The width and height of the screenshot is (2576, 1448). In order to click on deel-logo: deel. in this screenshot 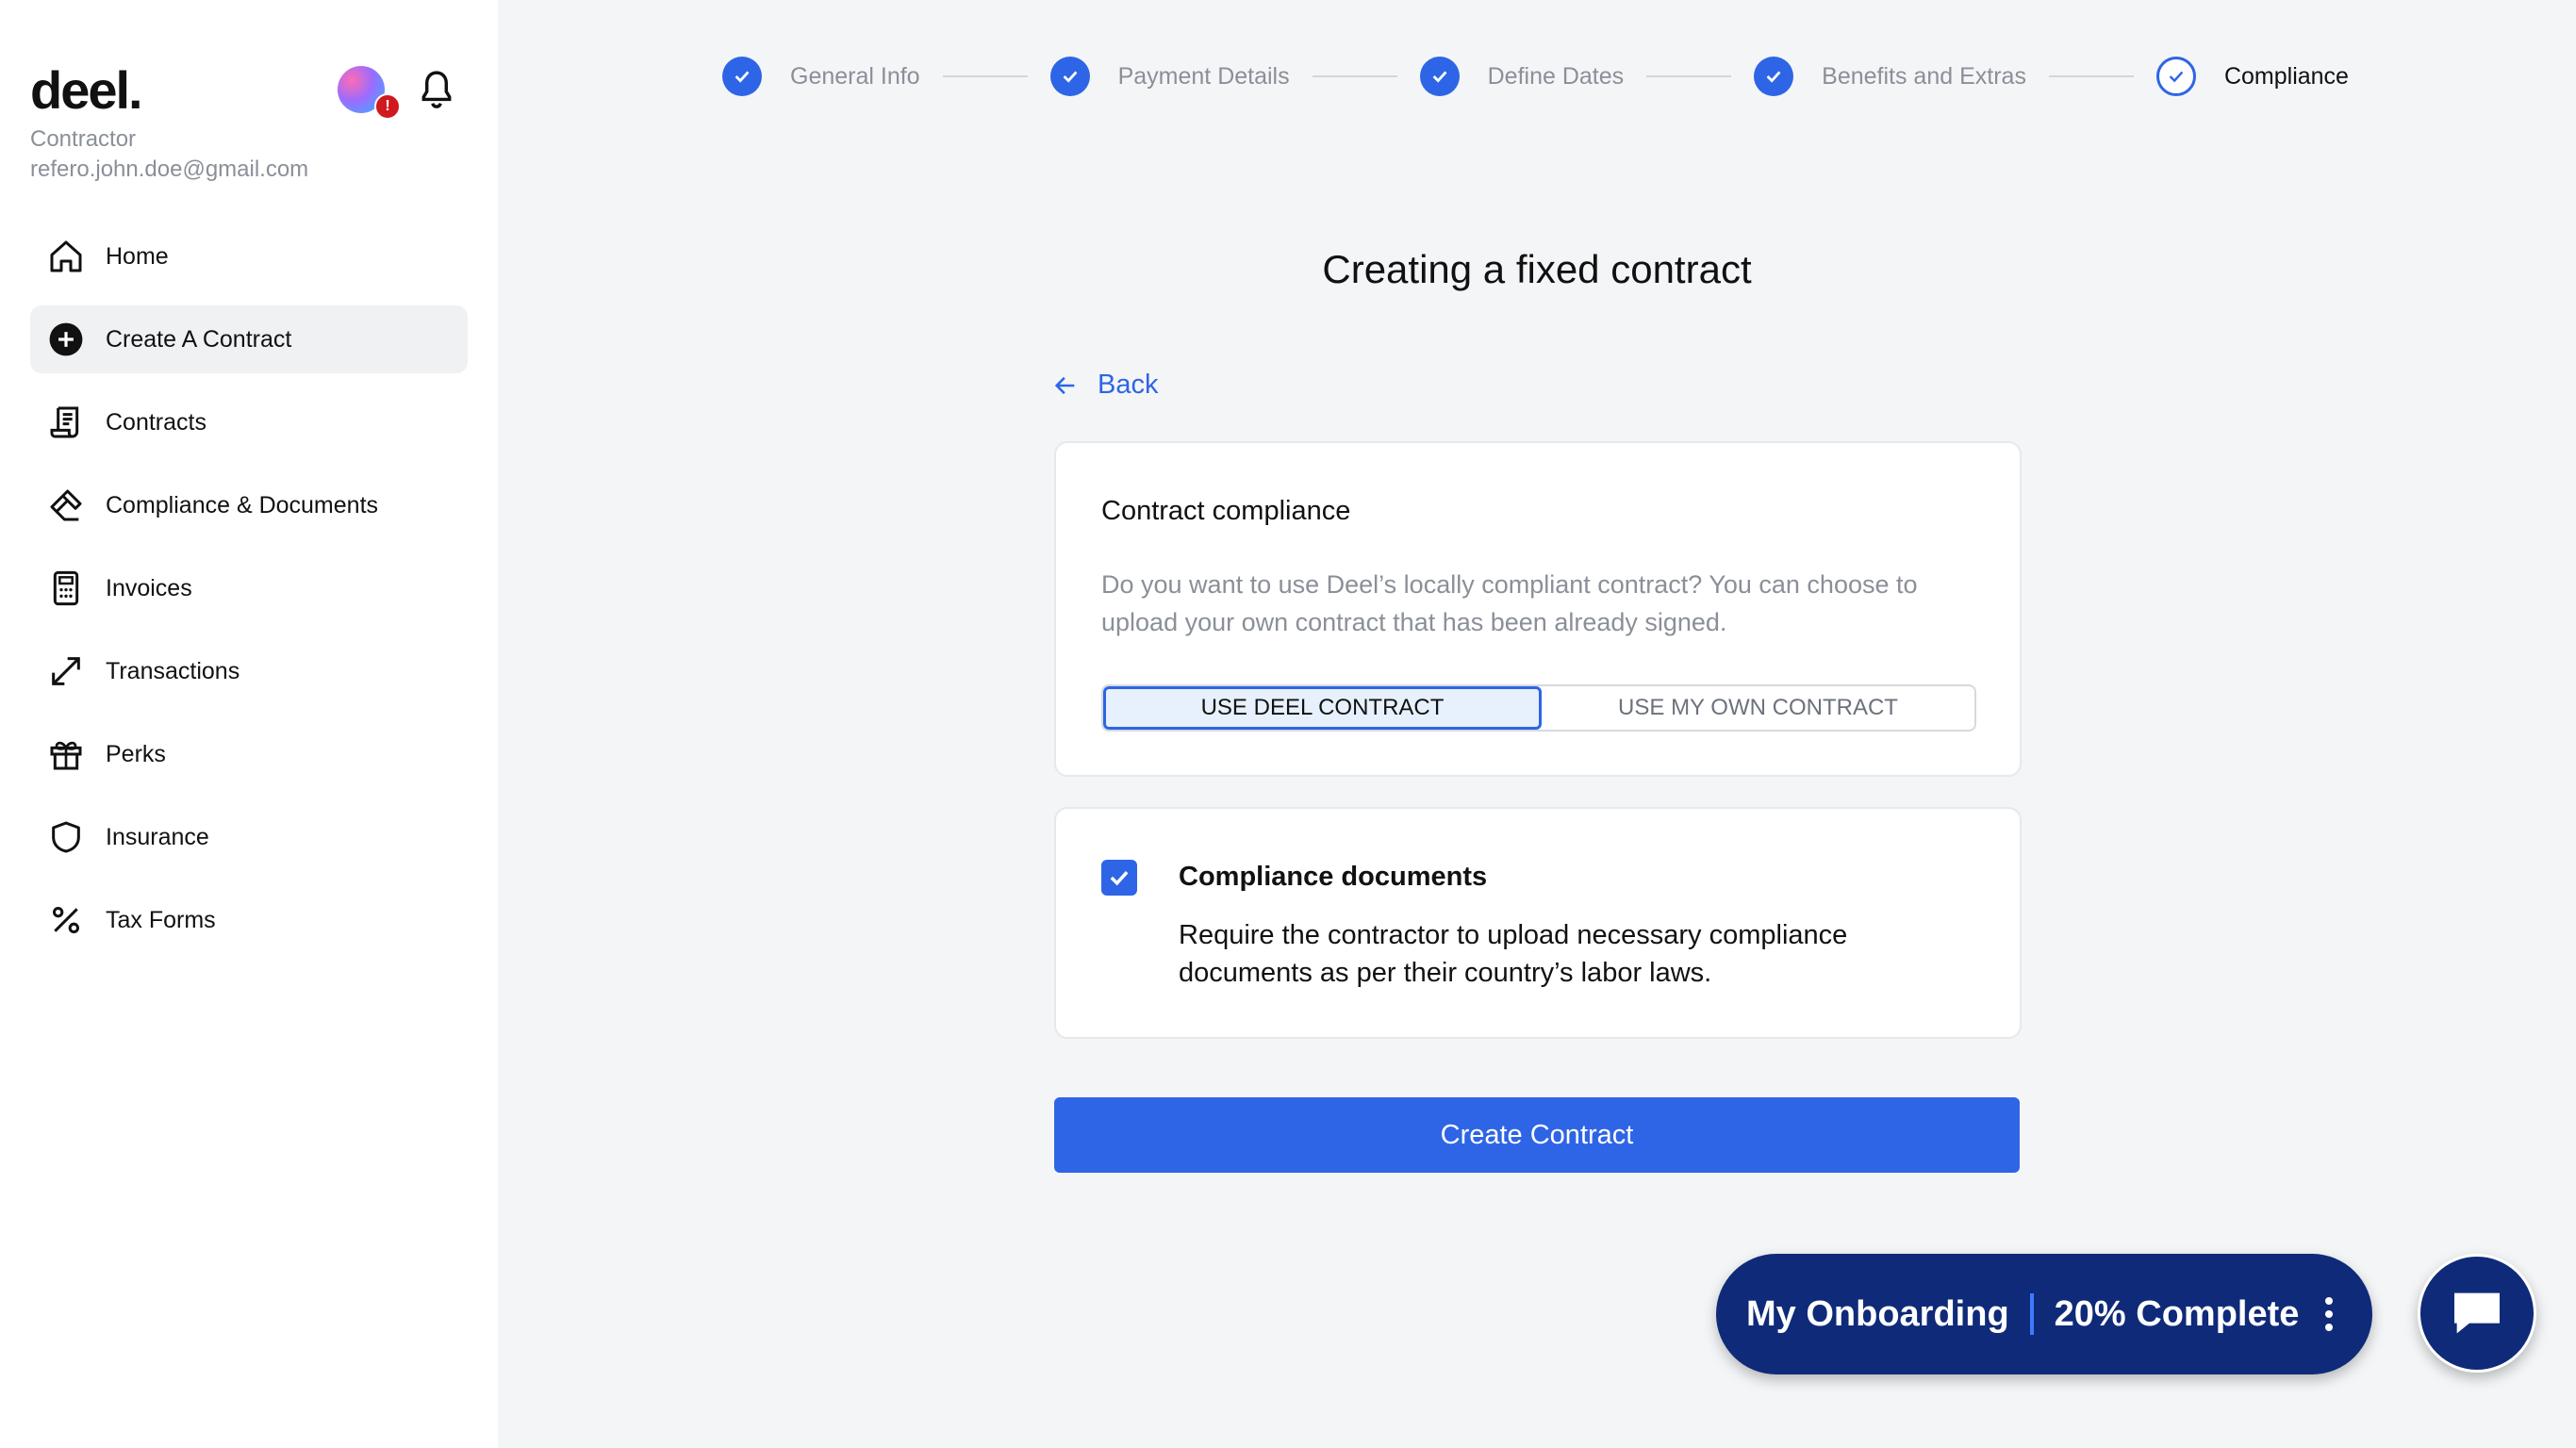, I will do `click(86, 90)`.